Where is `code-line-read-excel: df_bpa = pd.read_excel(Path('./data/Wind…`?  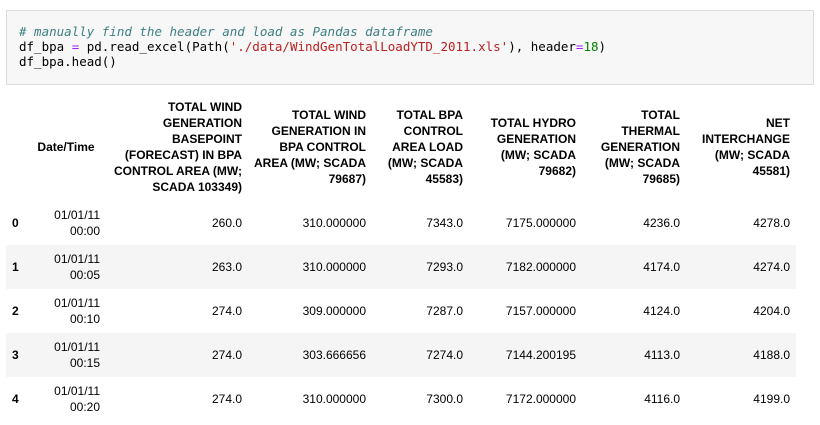 code-line-read-excel: df_bpa = pd.read_excel(Path('./data/Wind… is located at coordinates (416, 46).